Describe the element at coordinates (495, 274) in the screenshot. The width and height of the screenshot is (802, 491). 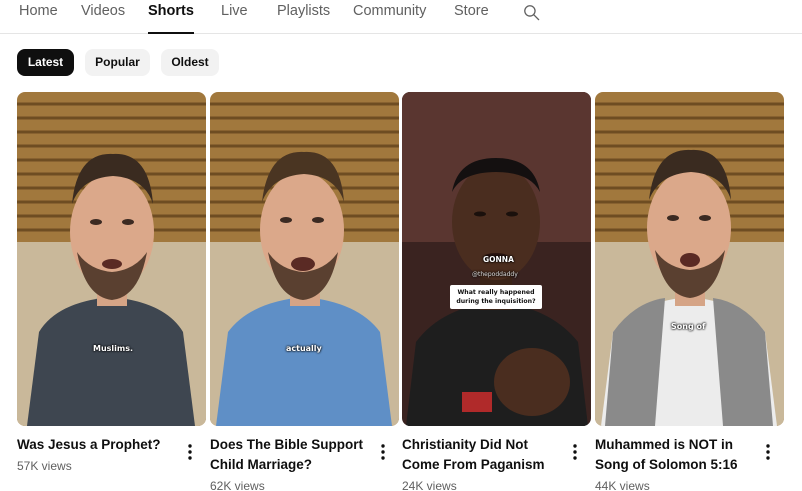
I see `thumbnail-handle: @thepoddaddy` at that location.